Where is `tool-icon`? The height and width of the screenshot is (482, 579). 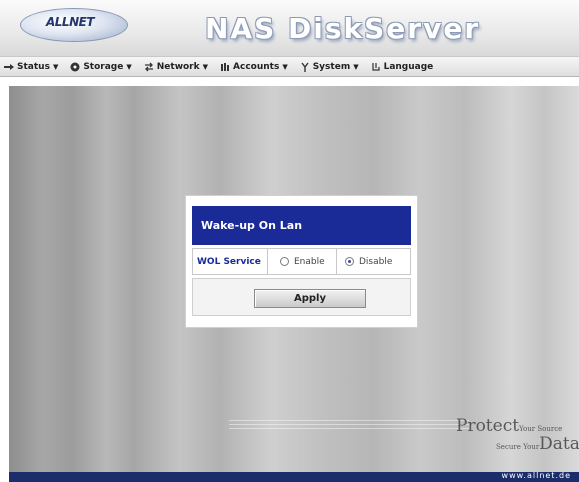 tool-icon is located at coordinates (305, 67).